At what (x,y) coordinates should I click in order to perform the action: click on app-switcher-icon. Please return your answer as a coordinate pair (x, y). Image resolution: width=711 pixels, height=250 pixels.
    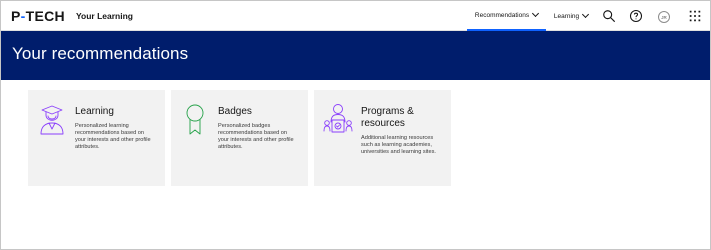
    Looking at the image, I should click on (695, 16).